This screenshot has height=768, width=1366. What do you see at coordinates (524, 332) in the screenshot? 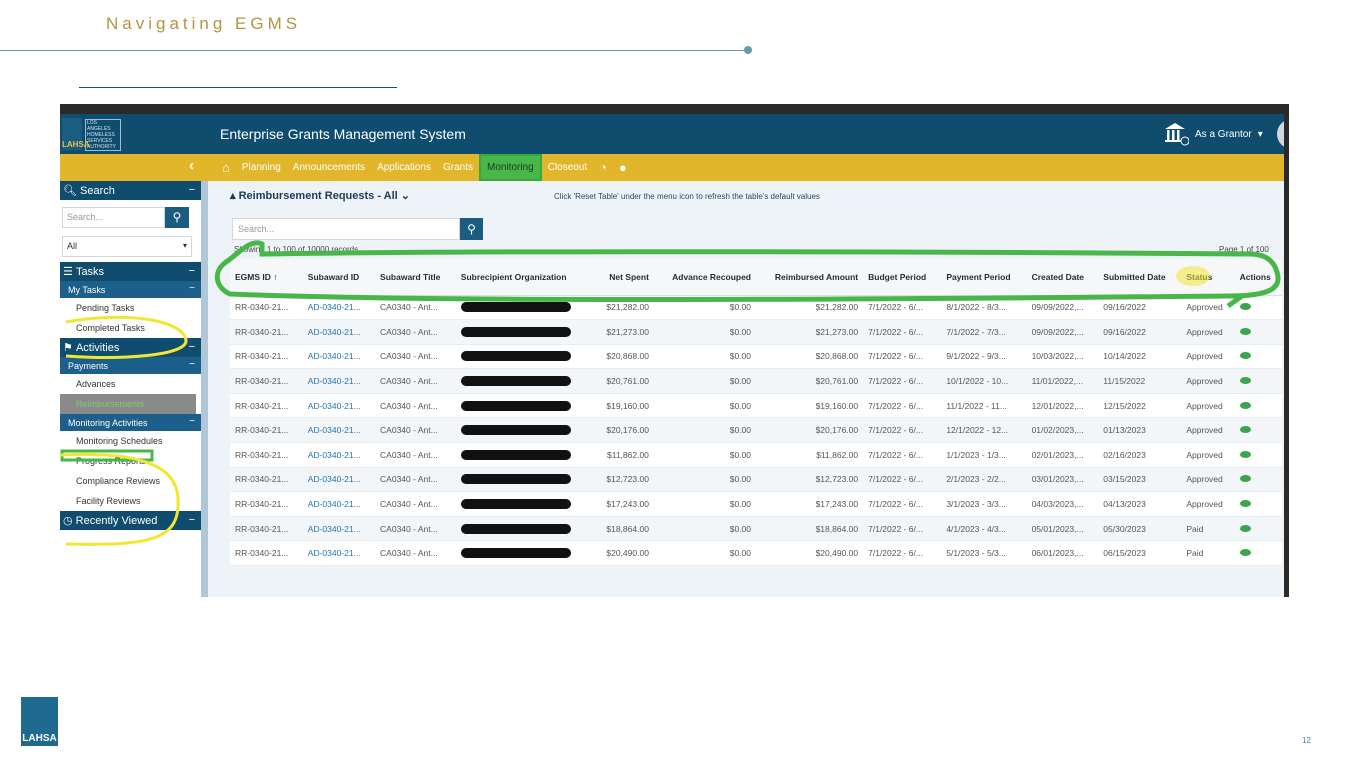
I see `redacted-organization` at bounding box center [524, 332].